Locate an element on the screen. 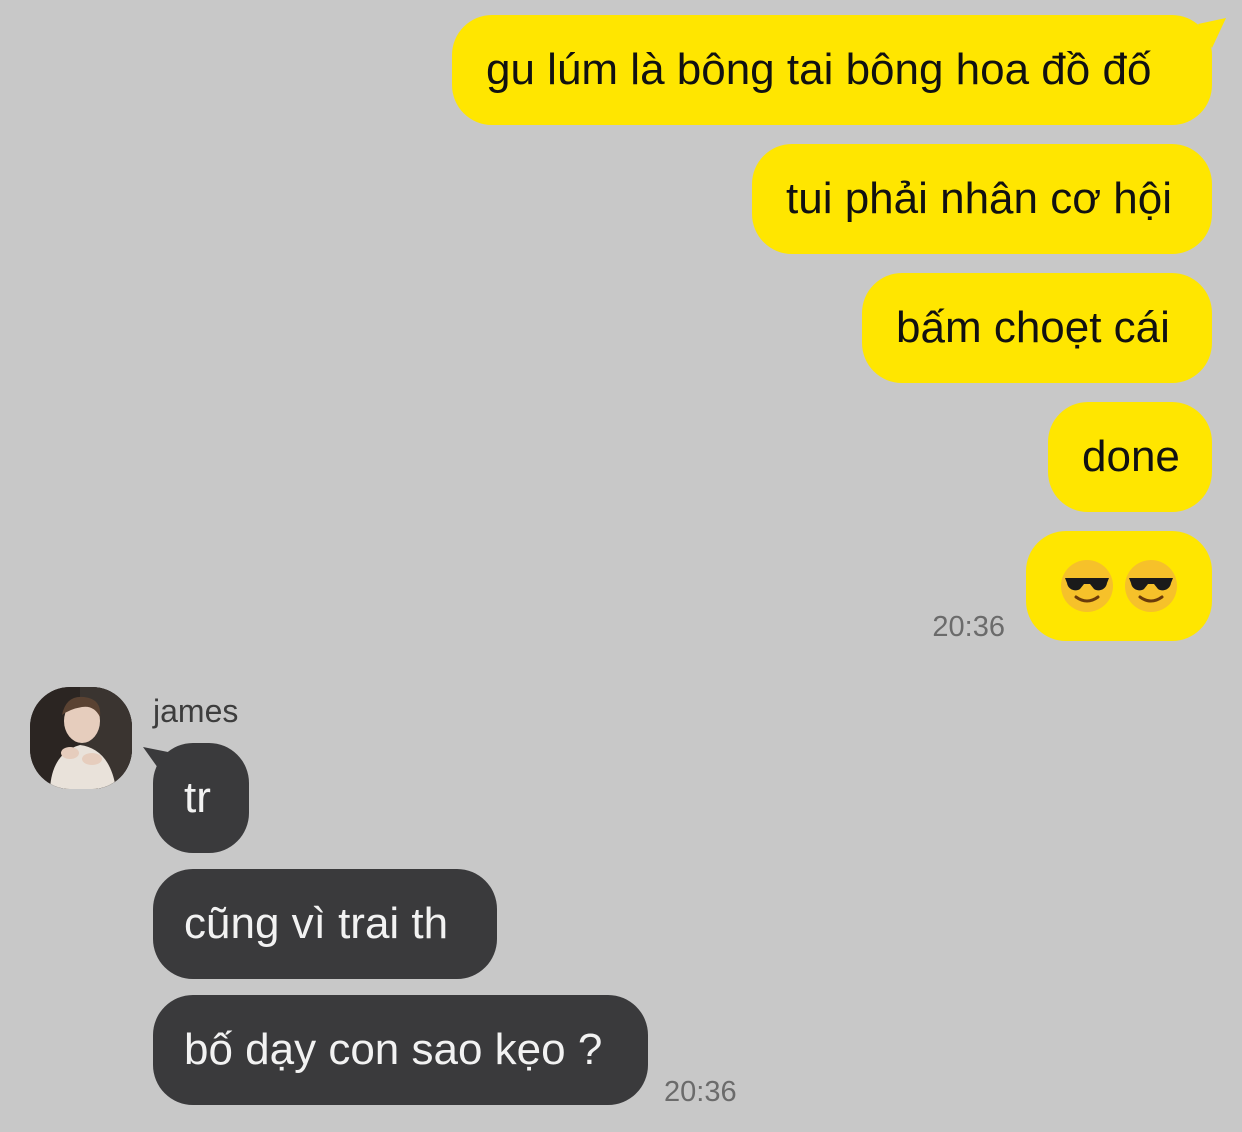 The height and width of the screenshot is (1132, 1242). message-text: cũng vì trai th is located at coordinates (316, 923).